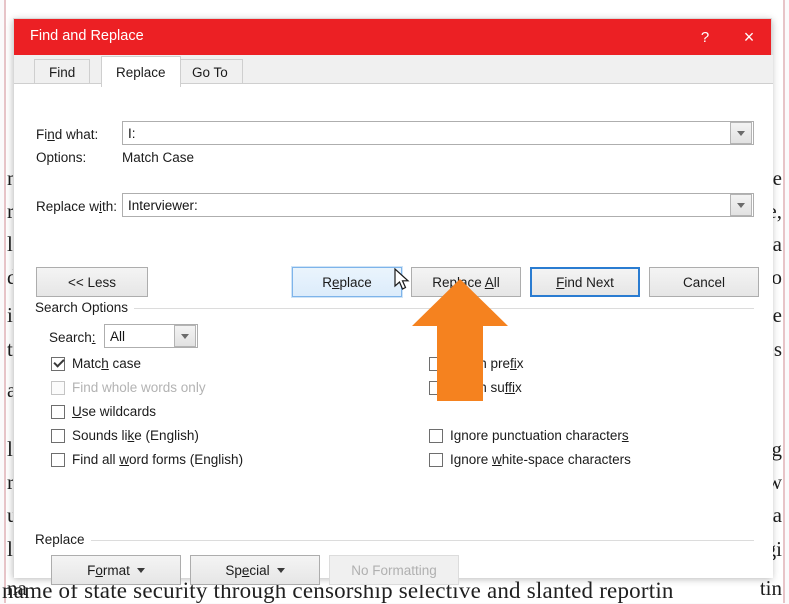 The height and width of the screenshot is (604, 789). Describe the element at coordinates (487, 363) in the screenshot. I see `checkbox-label: Match prefix` at that location.